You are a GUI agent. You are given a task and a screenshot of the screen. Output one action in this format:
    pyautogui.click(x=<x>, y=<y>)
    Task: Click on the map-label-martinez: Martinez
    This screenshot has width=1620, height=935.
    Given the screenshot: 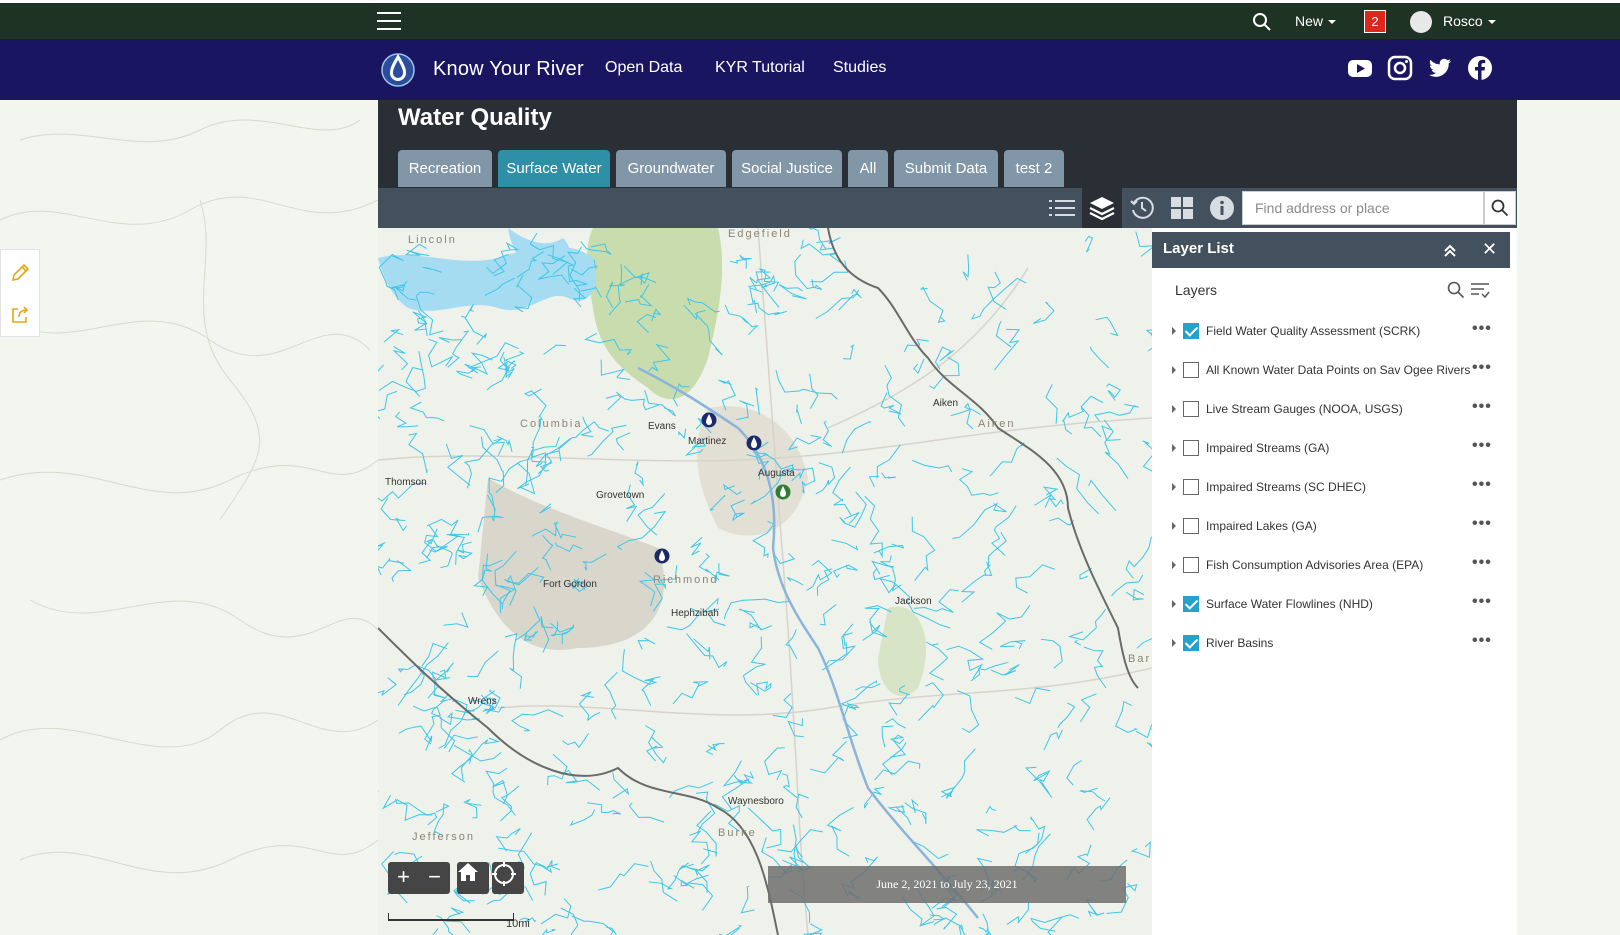 What is the action you would take?
    pyautogui.click(x=707, y=441)
    